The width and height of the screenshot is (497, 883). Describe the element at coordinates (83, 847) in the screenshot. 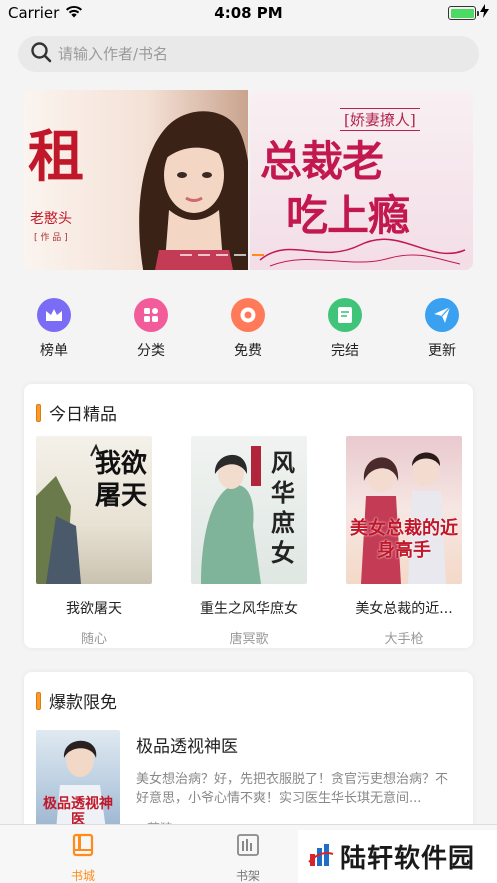

I see `book-icon` at that location.